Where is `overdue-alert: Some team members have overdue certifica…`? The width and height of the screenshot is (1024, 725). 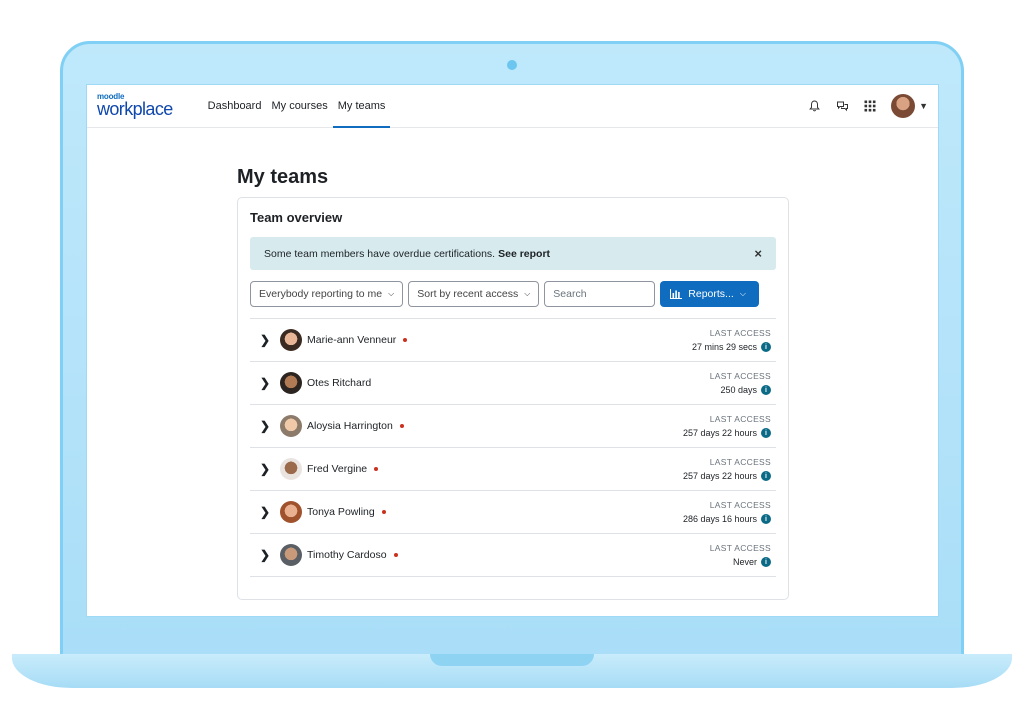 overdue-alert: Some team members have overdue certifica… is located at coordinates (513, 253).